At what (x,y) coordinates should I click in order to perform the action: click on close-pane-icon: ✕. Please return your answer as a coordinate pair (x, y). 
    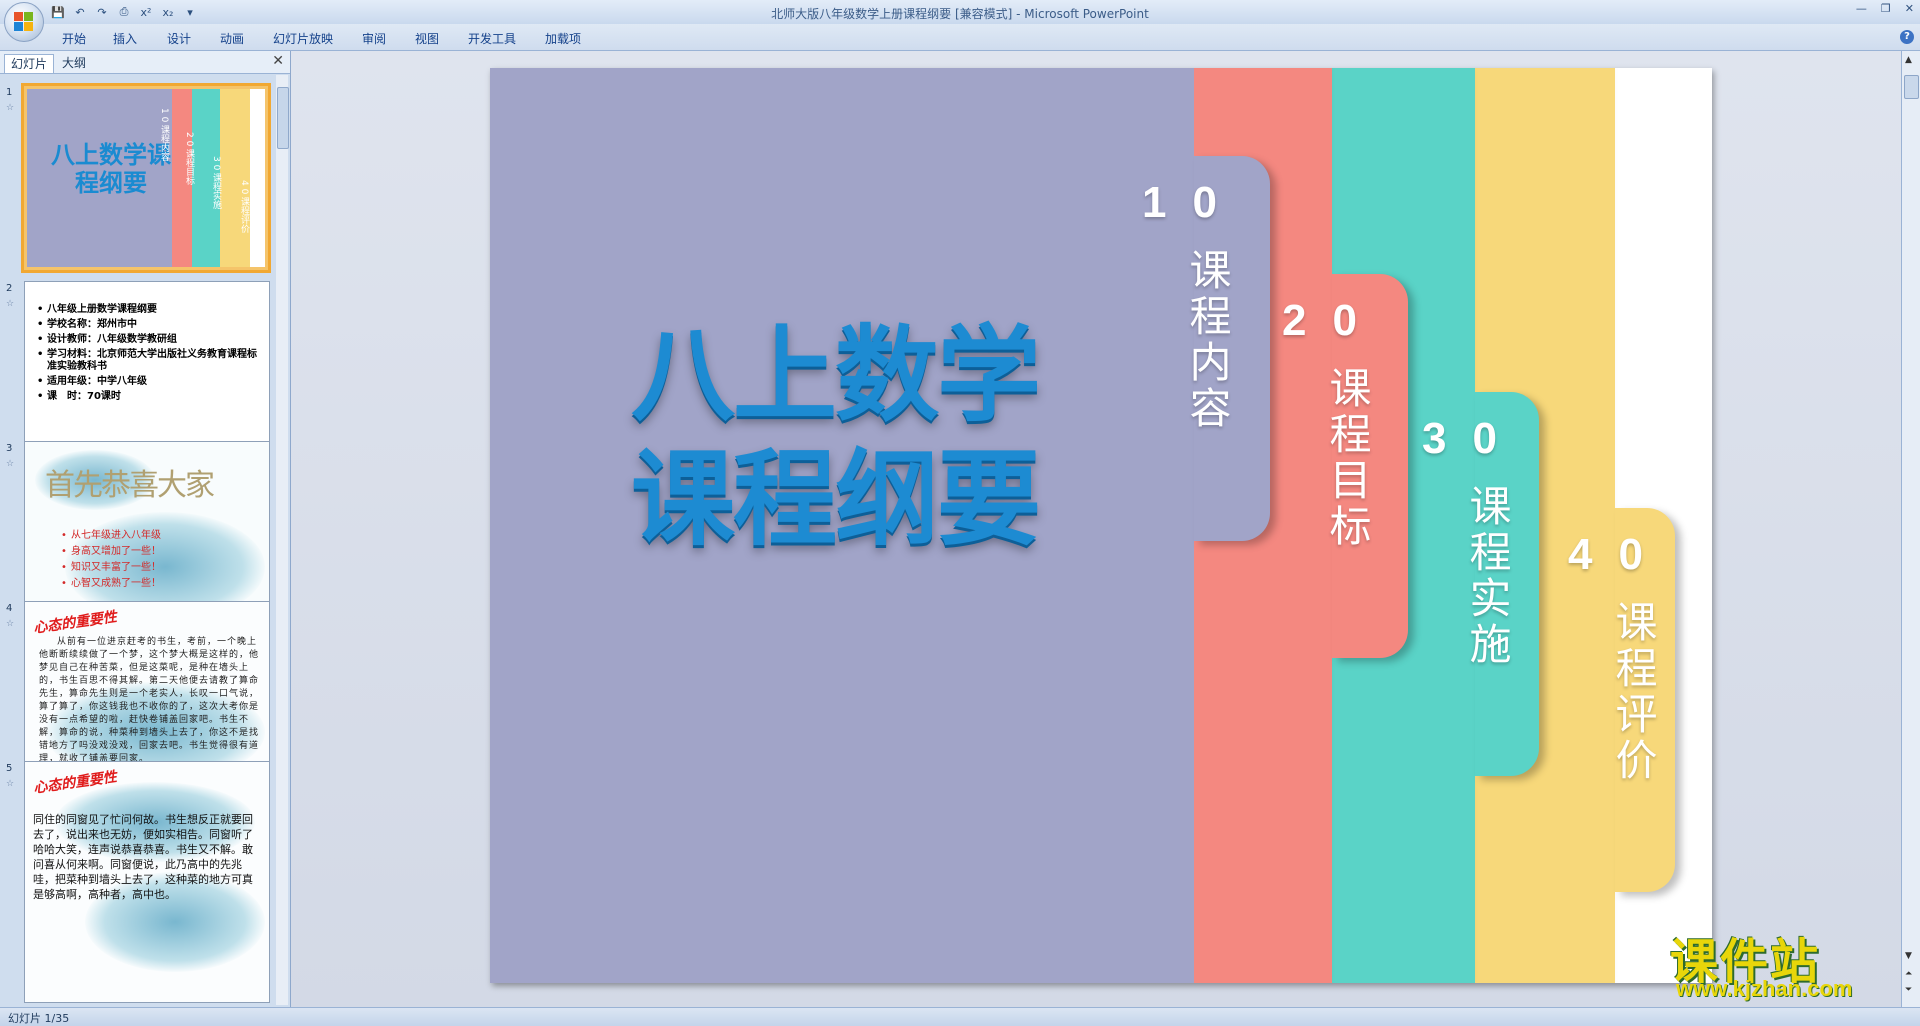
    Looking at the image, I should click on (278, 61).